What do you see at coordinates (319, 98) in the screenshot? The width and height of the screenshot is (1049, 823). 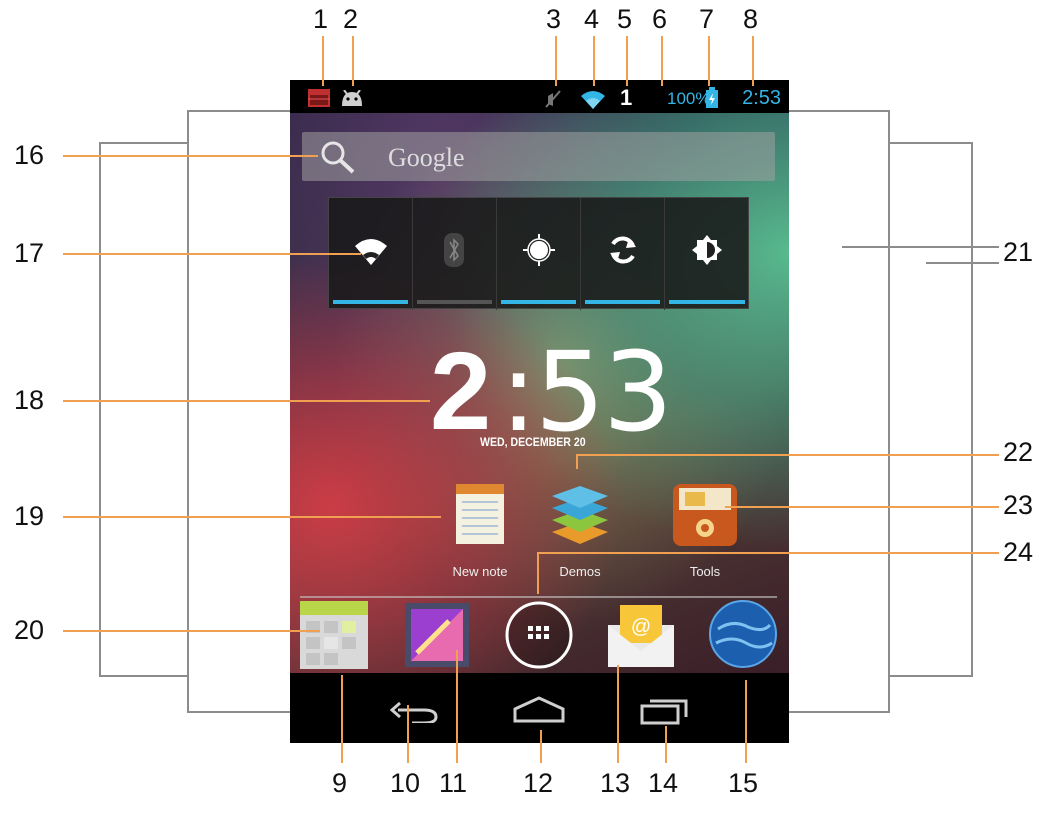 I see `notification-calendar-icon` at bounding box center [319, 98].